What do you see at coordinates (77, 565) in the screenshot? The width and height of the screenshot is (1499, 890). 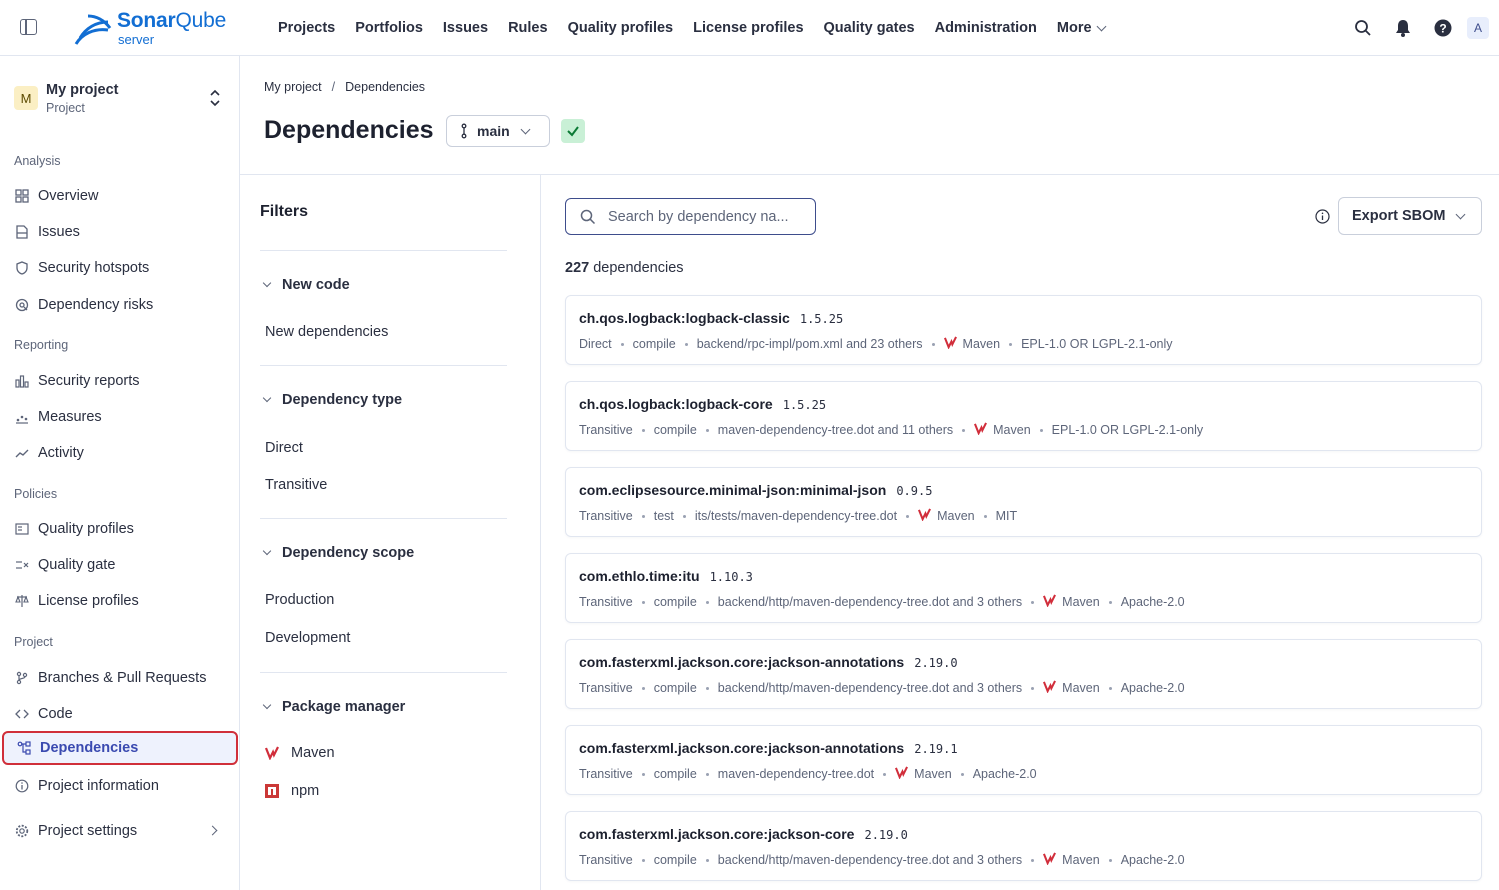 I see `sidebar-item-label: Quality gate` at bounding box center [77, 565].